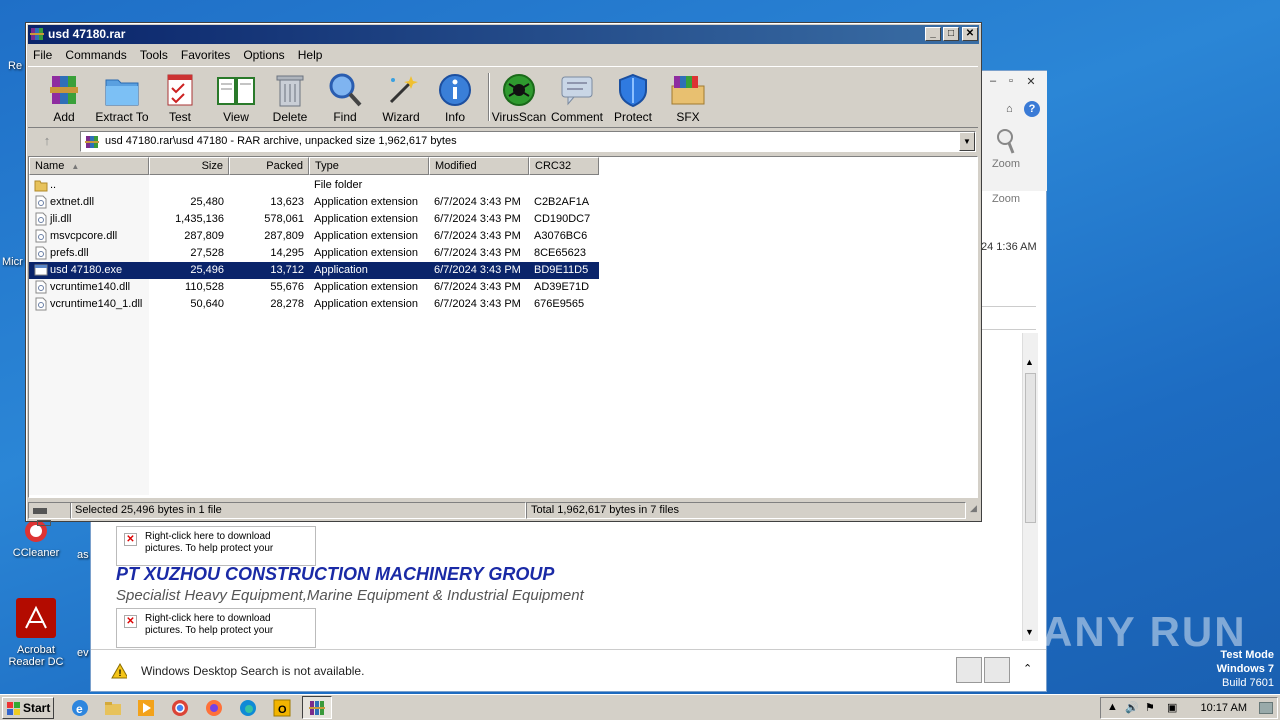 This screenshot has height=720, width=1280. Describe the element at coordinates (1027, 668) in the screenshot. I see `expand-icon: ⌃` at that location.